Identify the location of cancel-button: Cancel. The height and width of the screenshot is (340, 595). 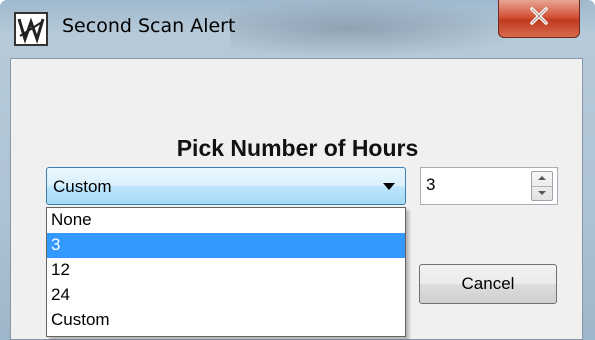
(488, 284).